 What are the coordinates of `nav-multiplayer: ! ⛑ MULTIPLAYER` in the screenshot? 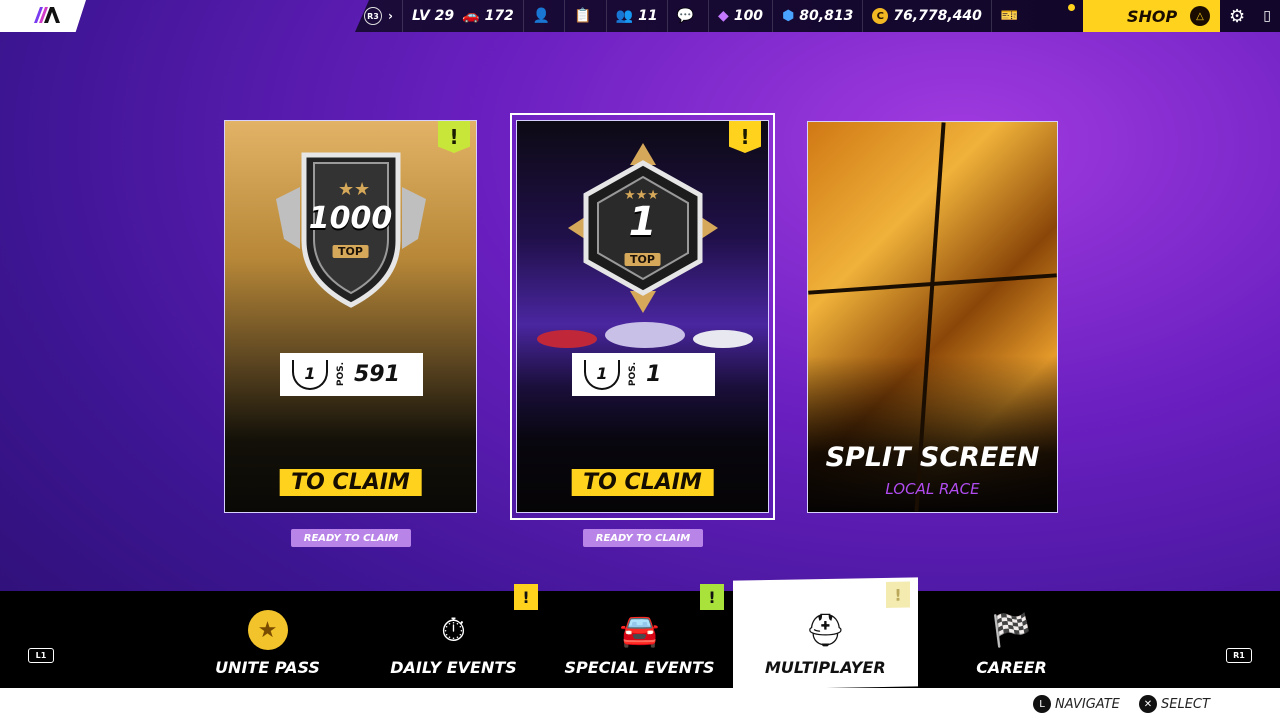 It's located at (825, 633).